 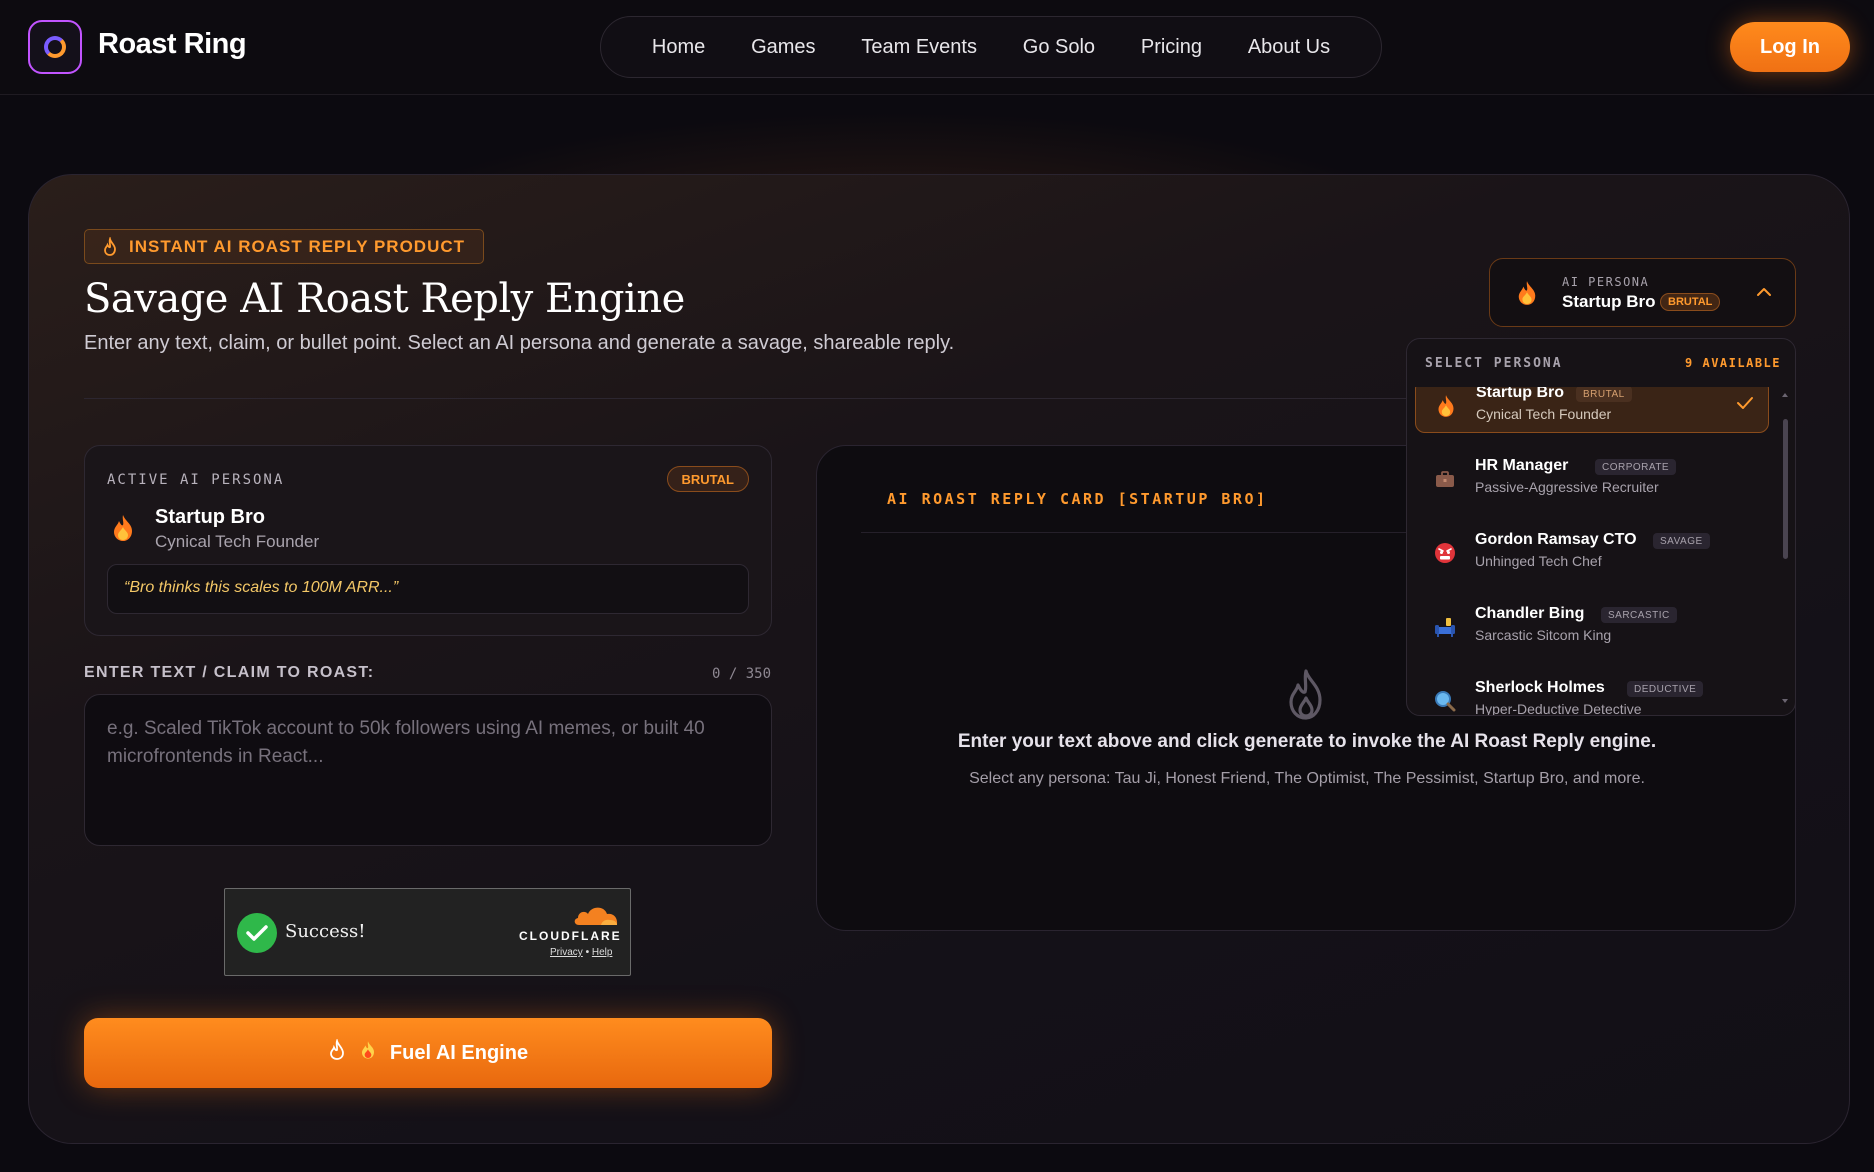 What do you see at coordinates (1077, 499) in the screenshot?
I see `reply-card-heading: AI ROAST REPLY CARD [STARTUP BRO]` at bounding box center [1077, 499].